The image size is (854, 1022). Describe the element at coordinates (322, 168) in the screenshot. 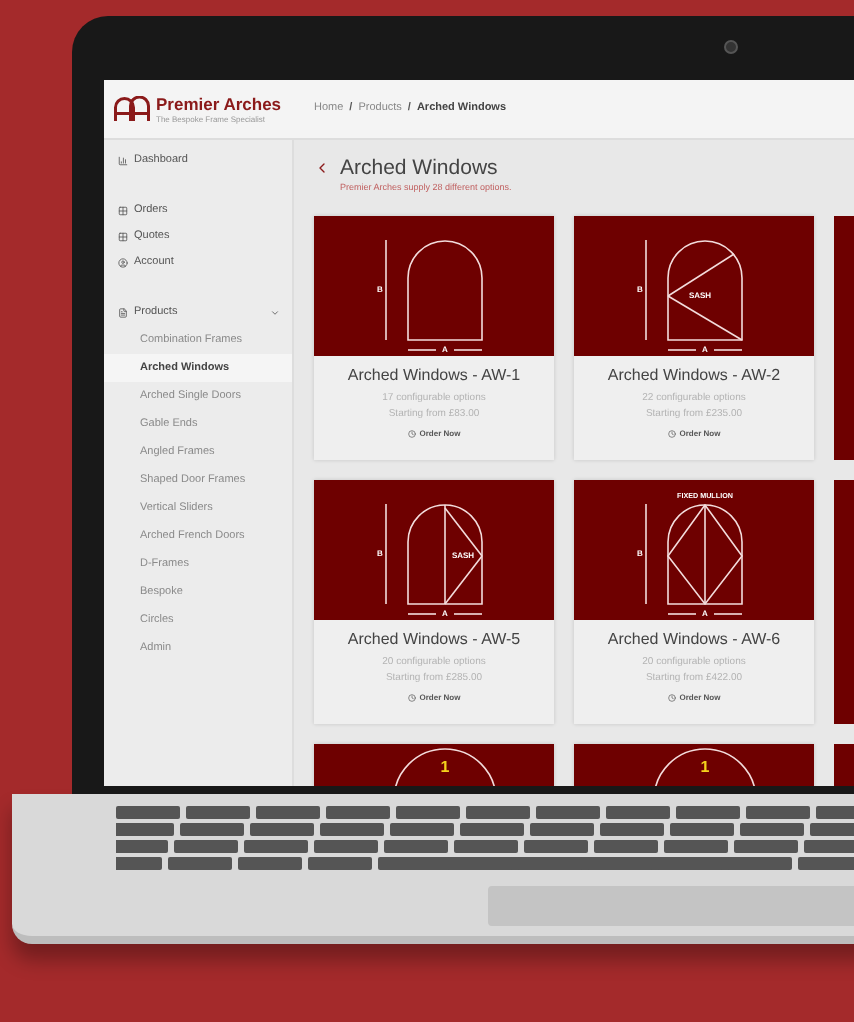

I see `back-icon` at that location.